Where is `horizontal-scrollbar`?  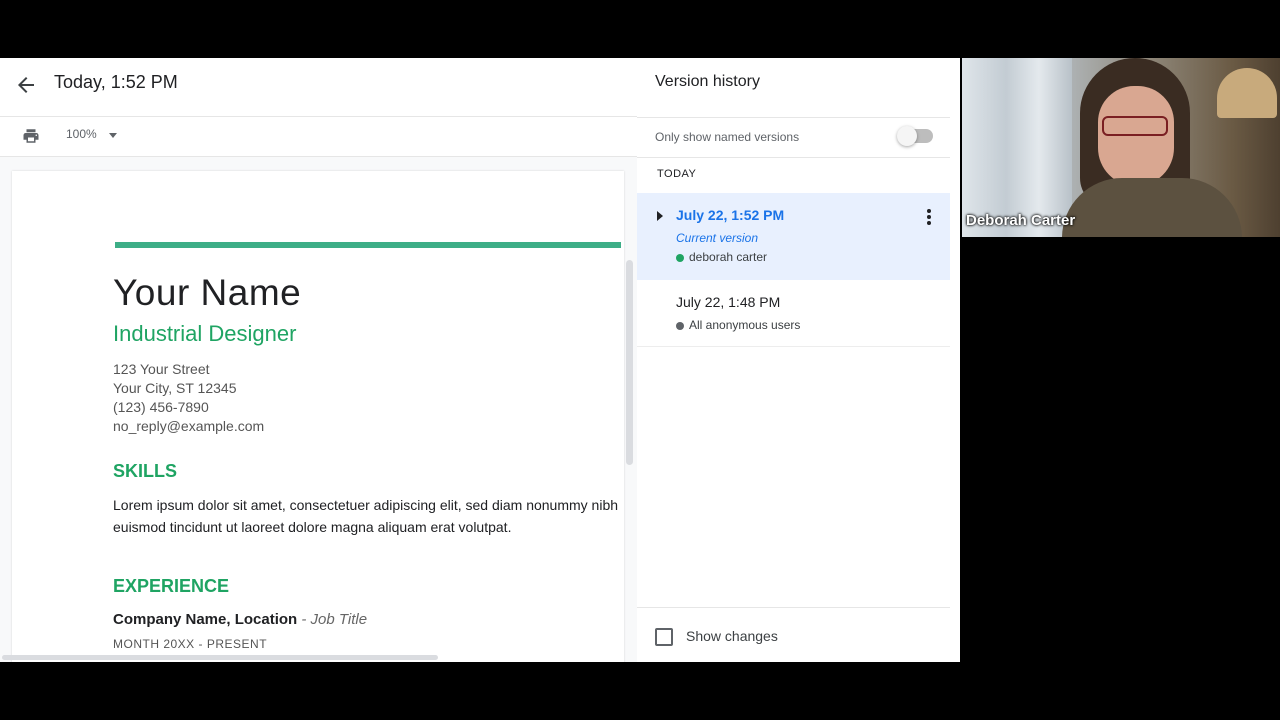 horizontal-scrollbar is located at coordinates (220, 657).